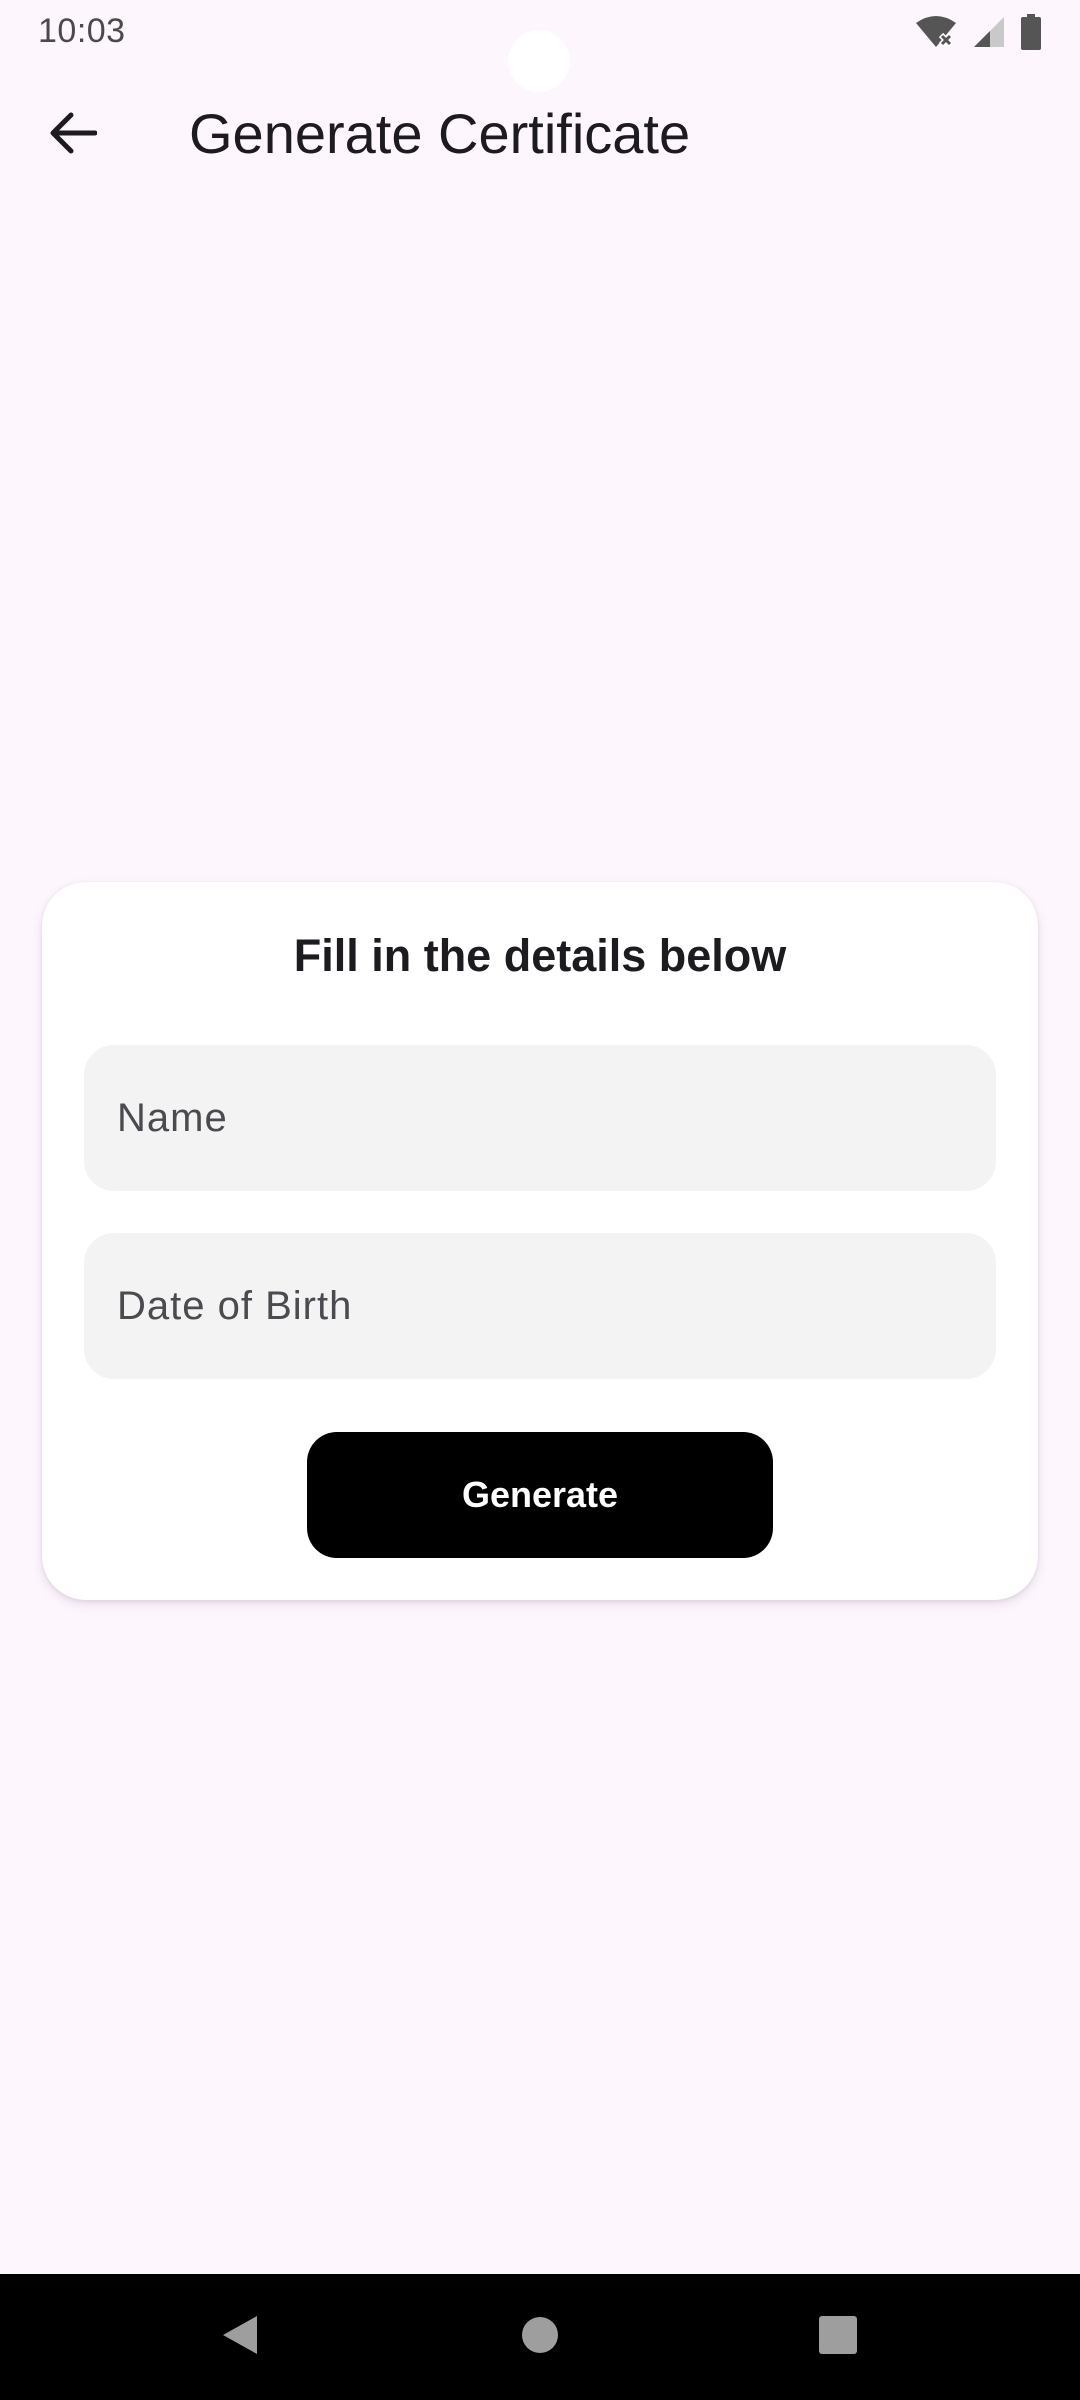 The width and height of the screenshot is (1080, 2400). I want to click on app-bar: Generate Certificate, so click(540, 136).